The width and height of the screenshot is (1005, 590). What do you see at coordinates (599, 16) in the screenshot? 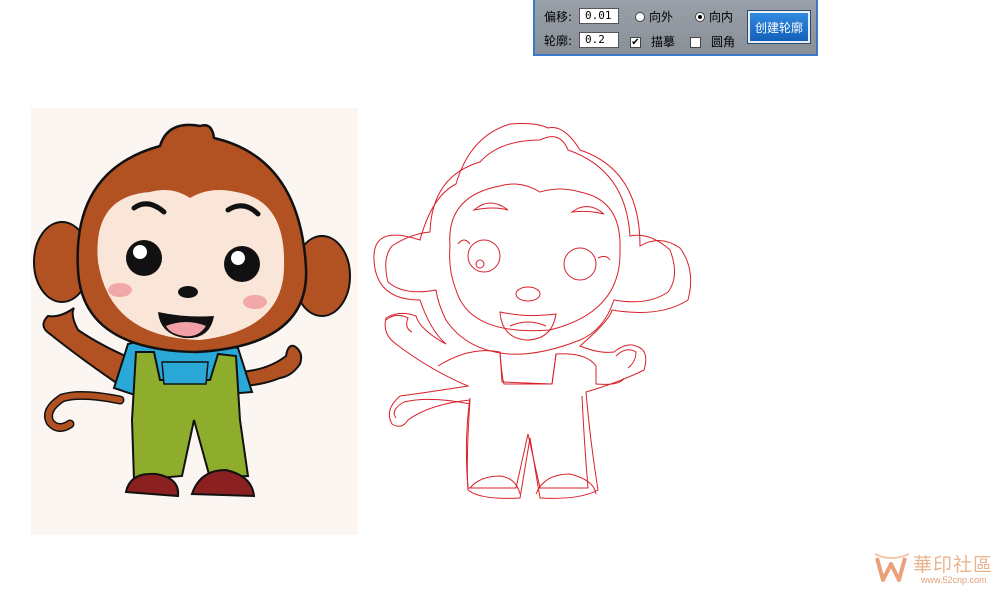
I see `offset-input: 0.01` at bounding box center [599, 16].